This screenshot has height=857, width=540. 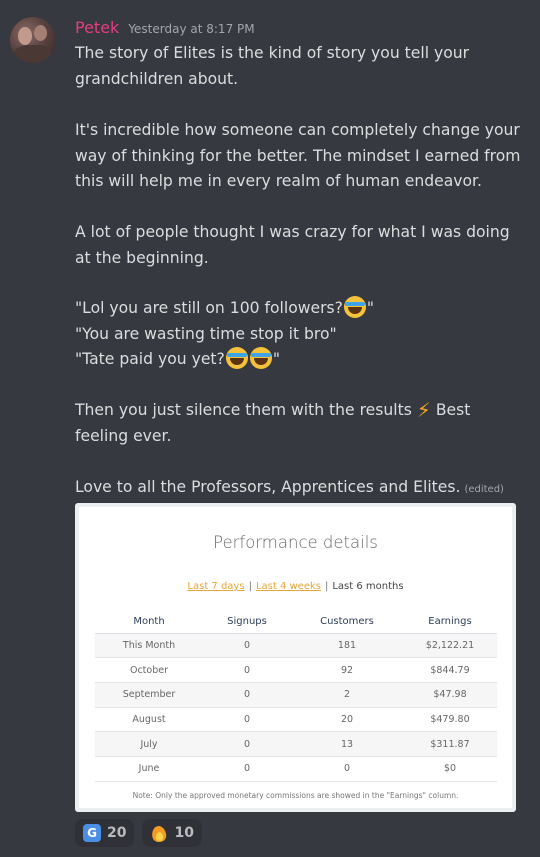 What do you see at coordinates (184, 833) in the screenshot?
I see `reaction-count: 10` at bounding box center [184, 833].